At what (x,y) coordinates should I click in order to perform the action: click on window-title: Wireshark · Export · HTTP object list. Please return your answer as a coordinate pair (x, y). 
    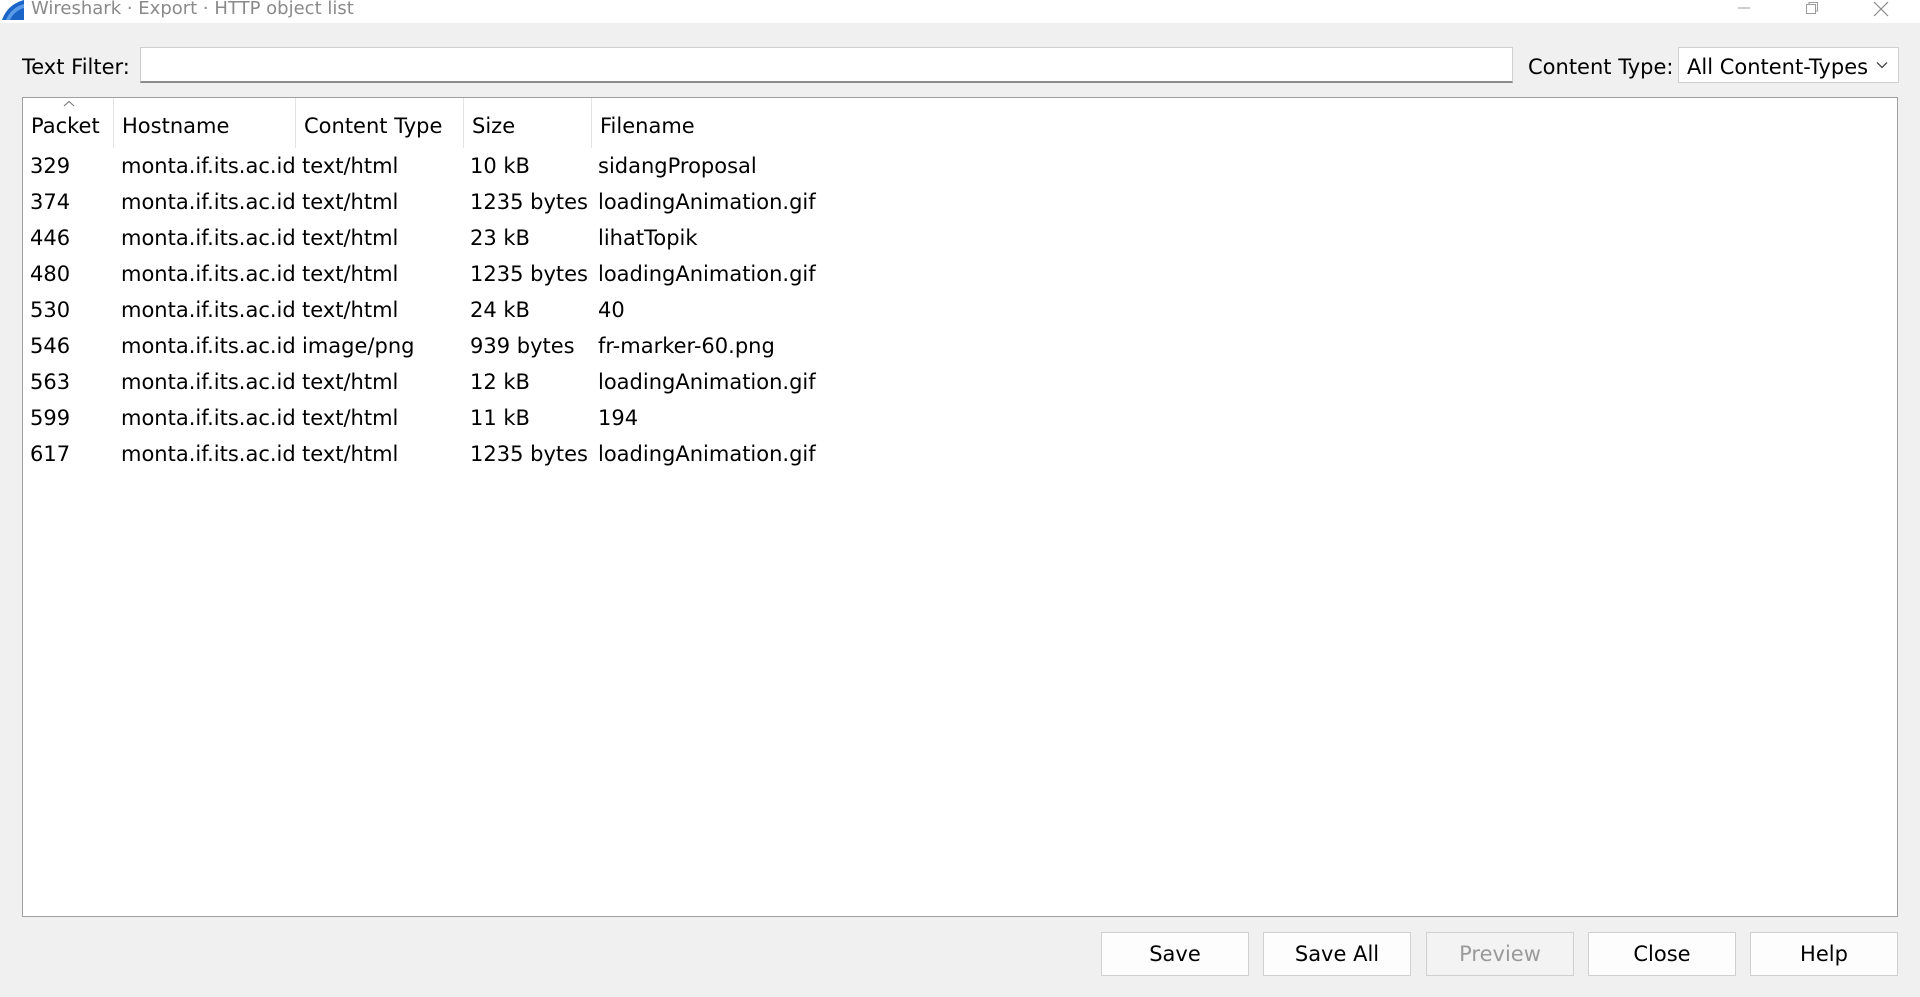
    Looking at the image, I should click on (192, 9).